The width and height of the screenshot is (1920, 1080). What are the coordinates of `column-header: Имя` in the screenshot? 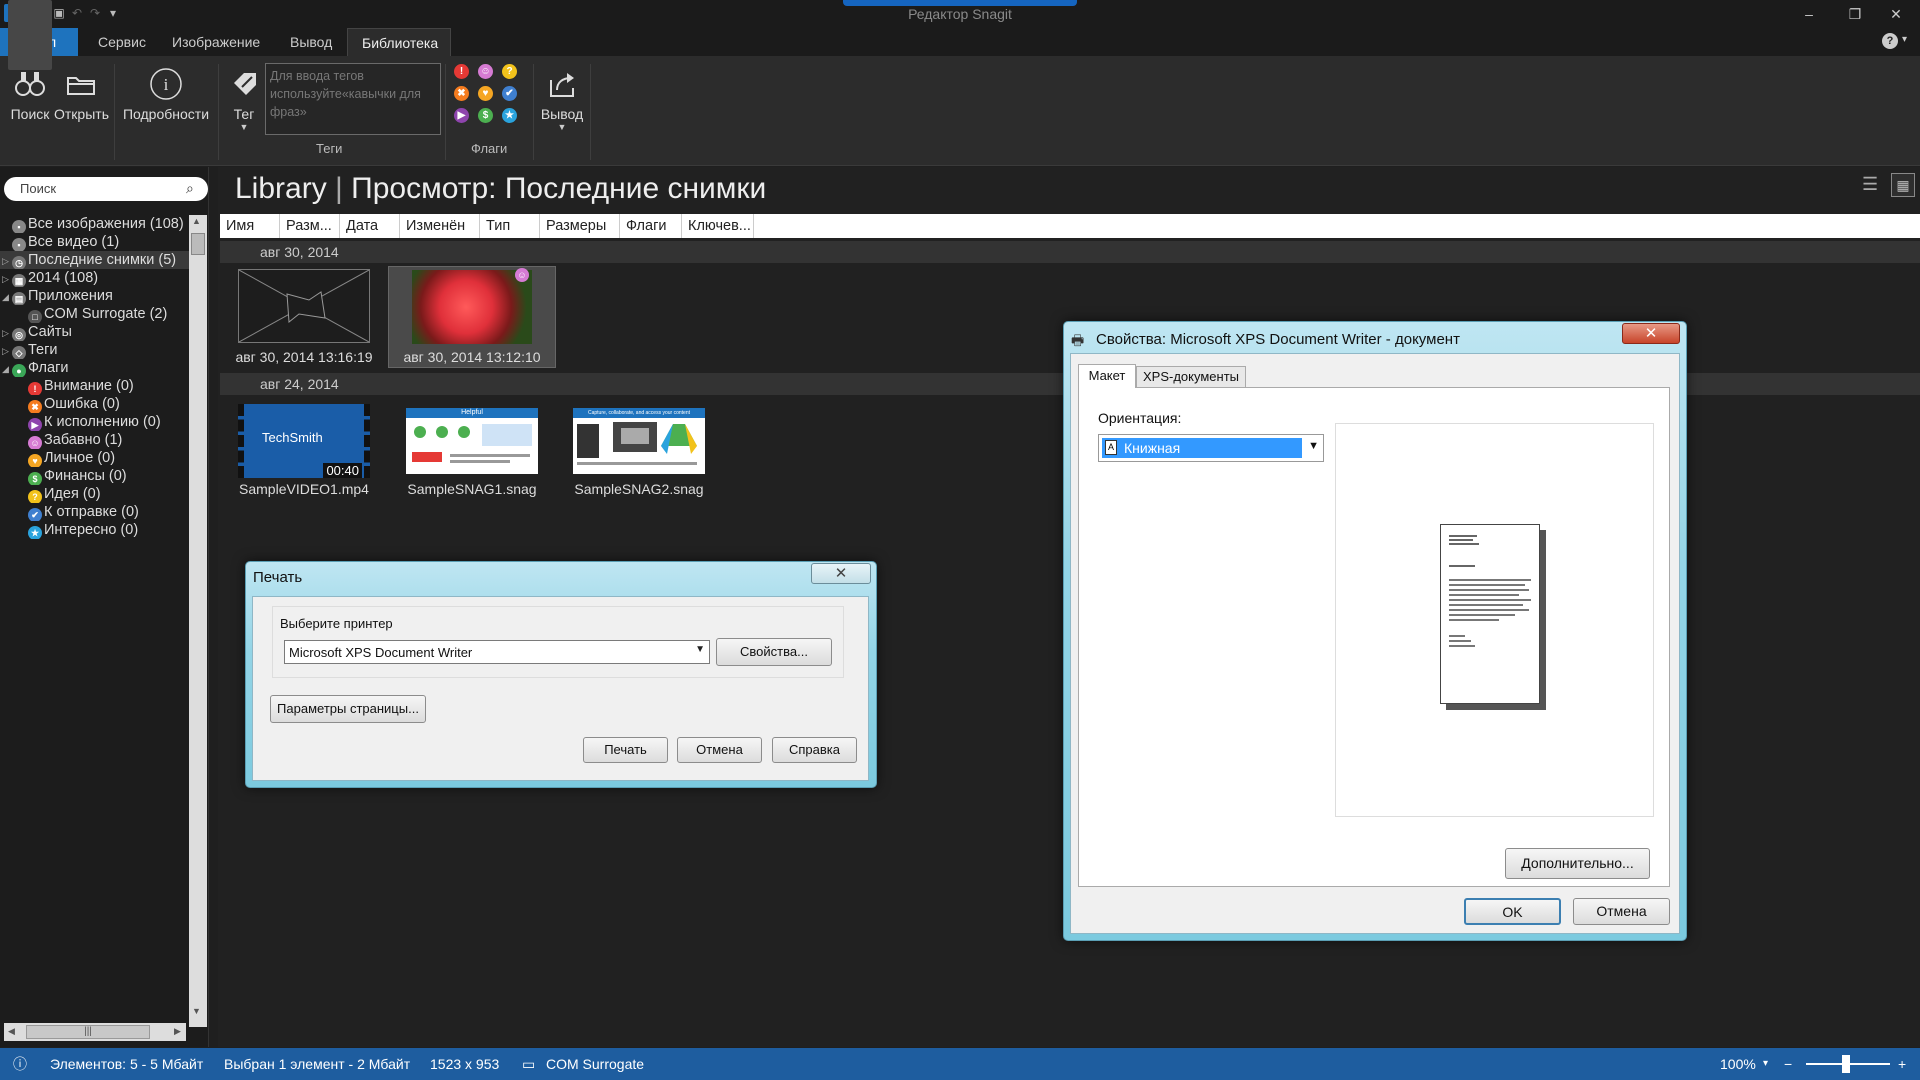 It's located at (250, 226).